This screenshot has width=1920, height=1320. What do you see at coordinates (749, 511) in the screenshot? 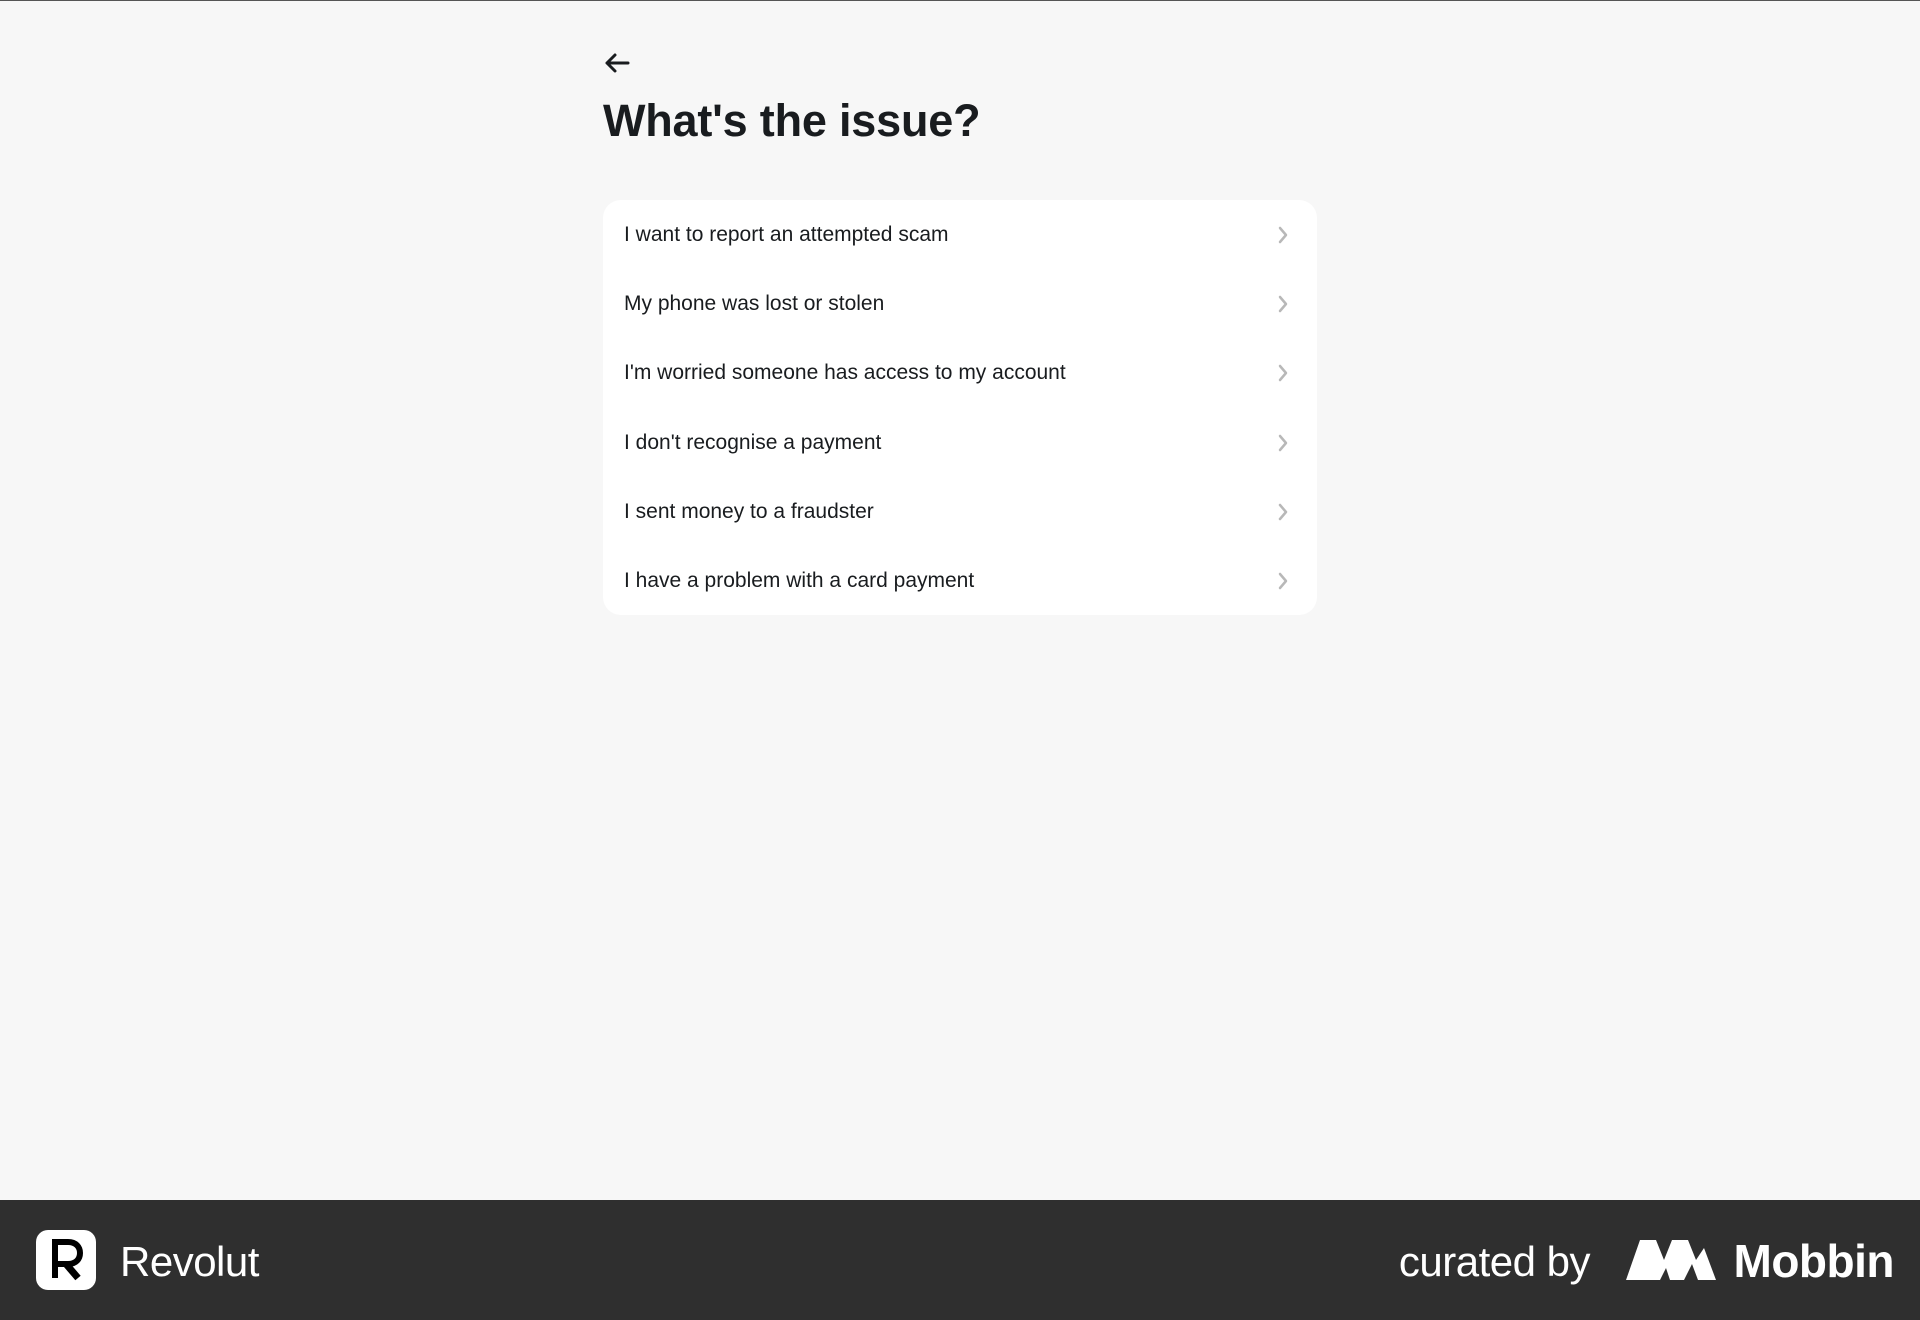
I see `option-label: I sent money to a fraudster` at bounding box center [749, 511].